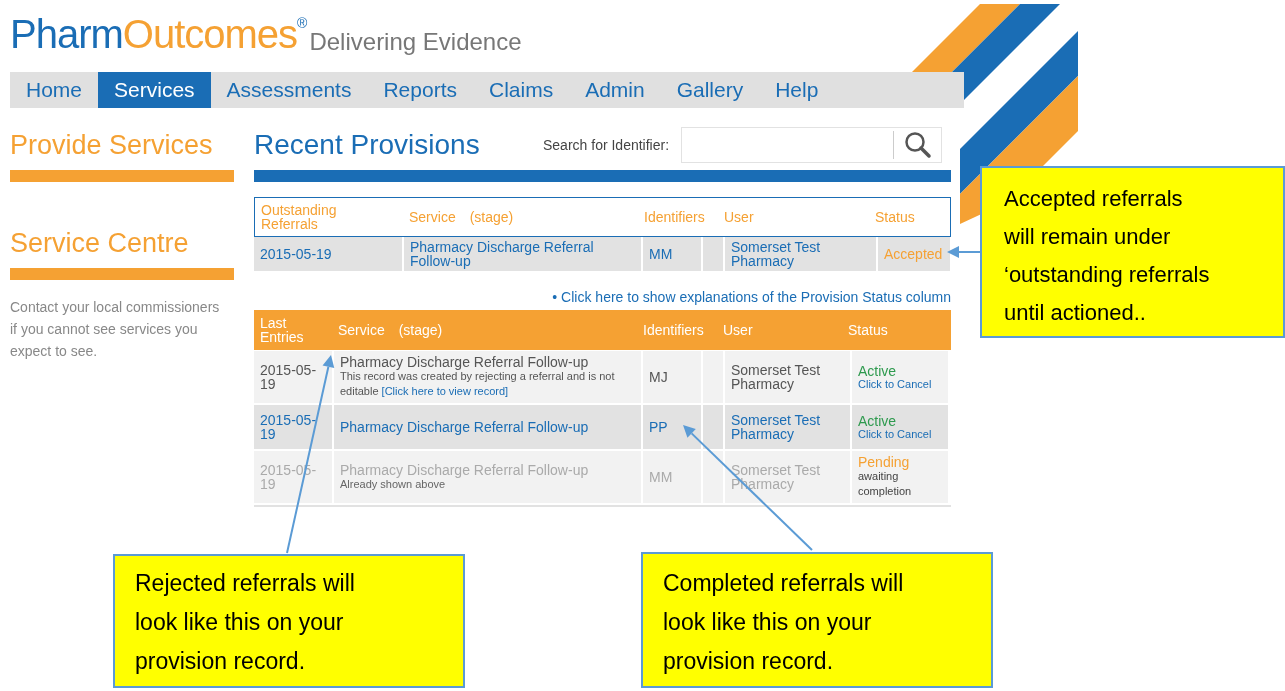  What do you see at coordinates (367, 145) in the screenshot?
I see `page-title: Recent Provisions` at bounding box center [367, 145].